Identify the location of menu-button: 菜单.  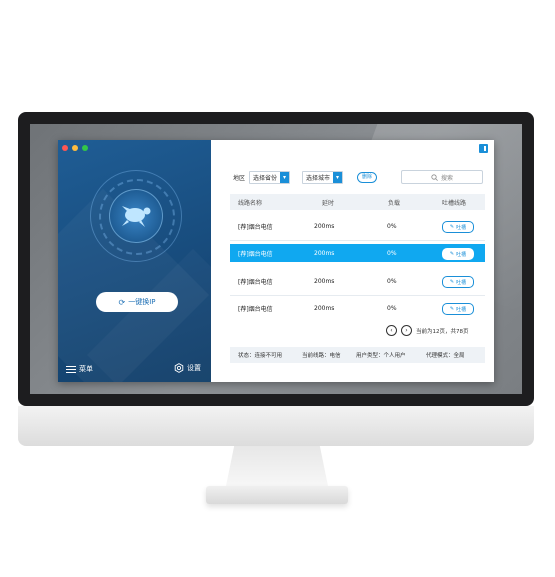
(79, 369).